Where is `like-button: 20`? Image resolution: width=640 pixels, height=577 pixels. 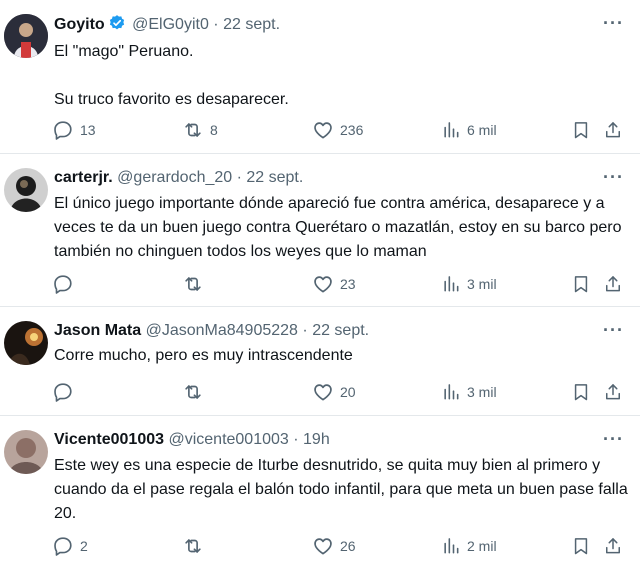
like-button: 20 is located at coordinates (334, 392).